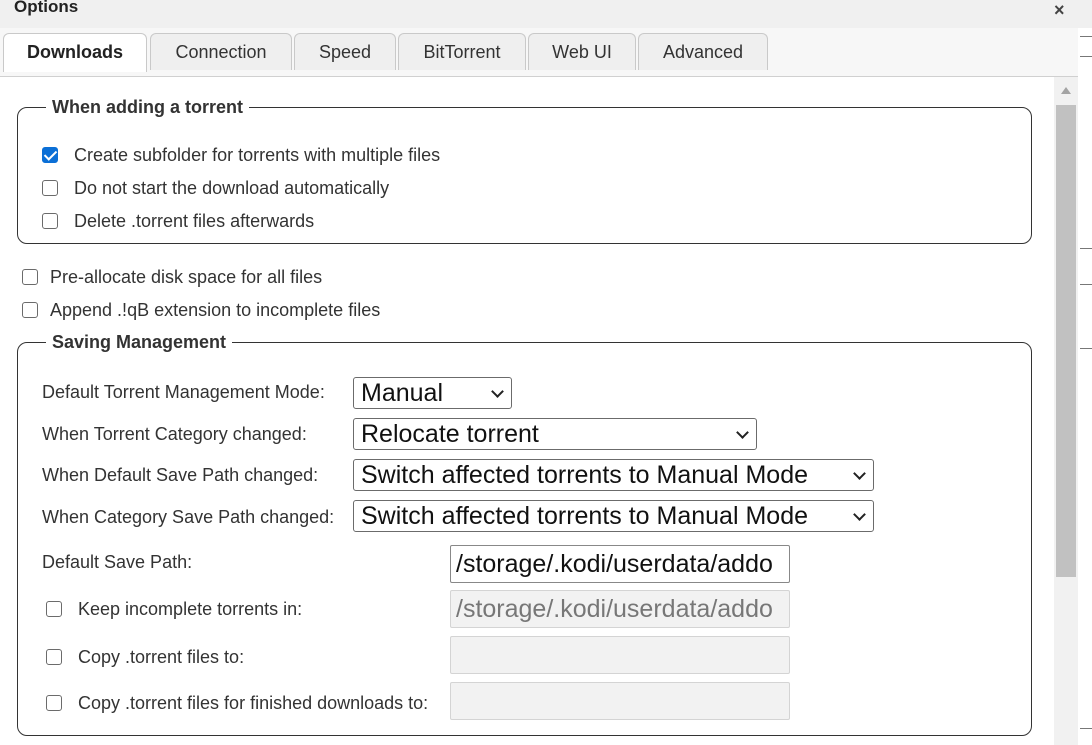 This screenshot has width=1092, height=745. Describe the element at coordinates (139, 342) in the screenshot. I see `saving-management-legend: Saving Management` at that location.